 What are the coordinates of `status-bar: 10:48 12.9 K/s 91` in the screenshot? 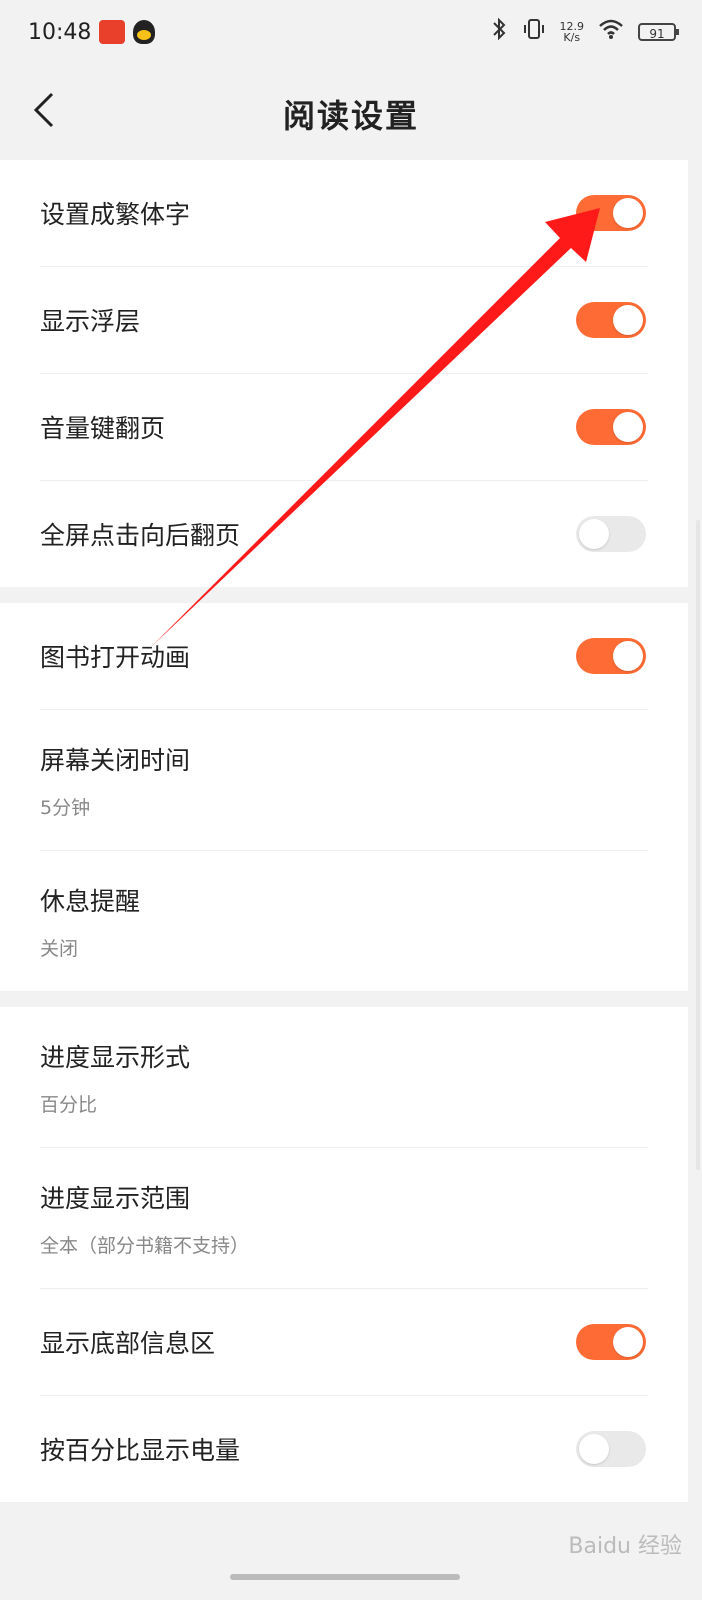 It's located at (351, 32).